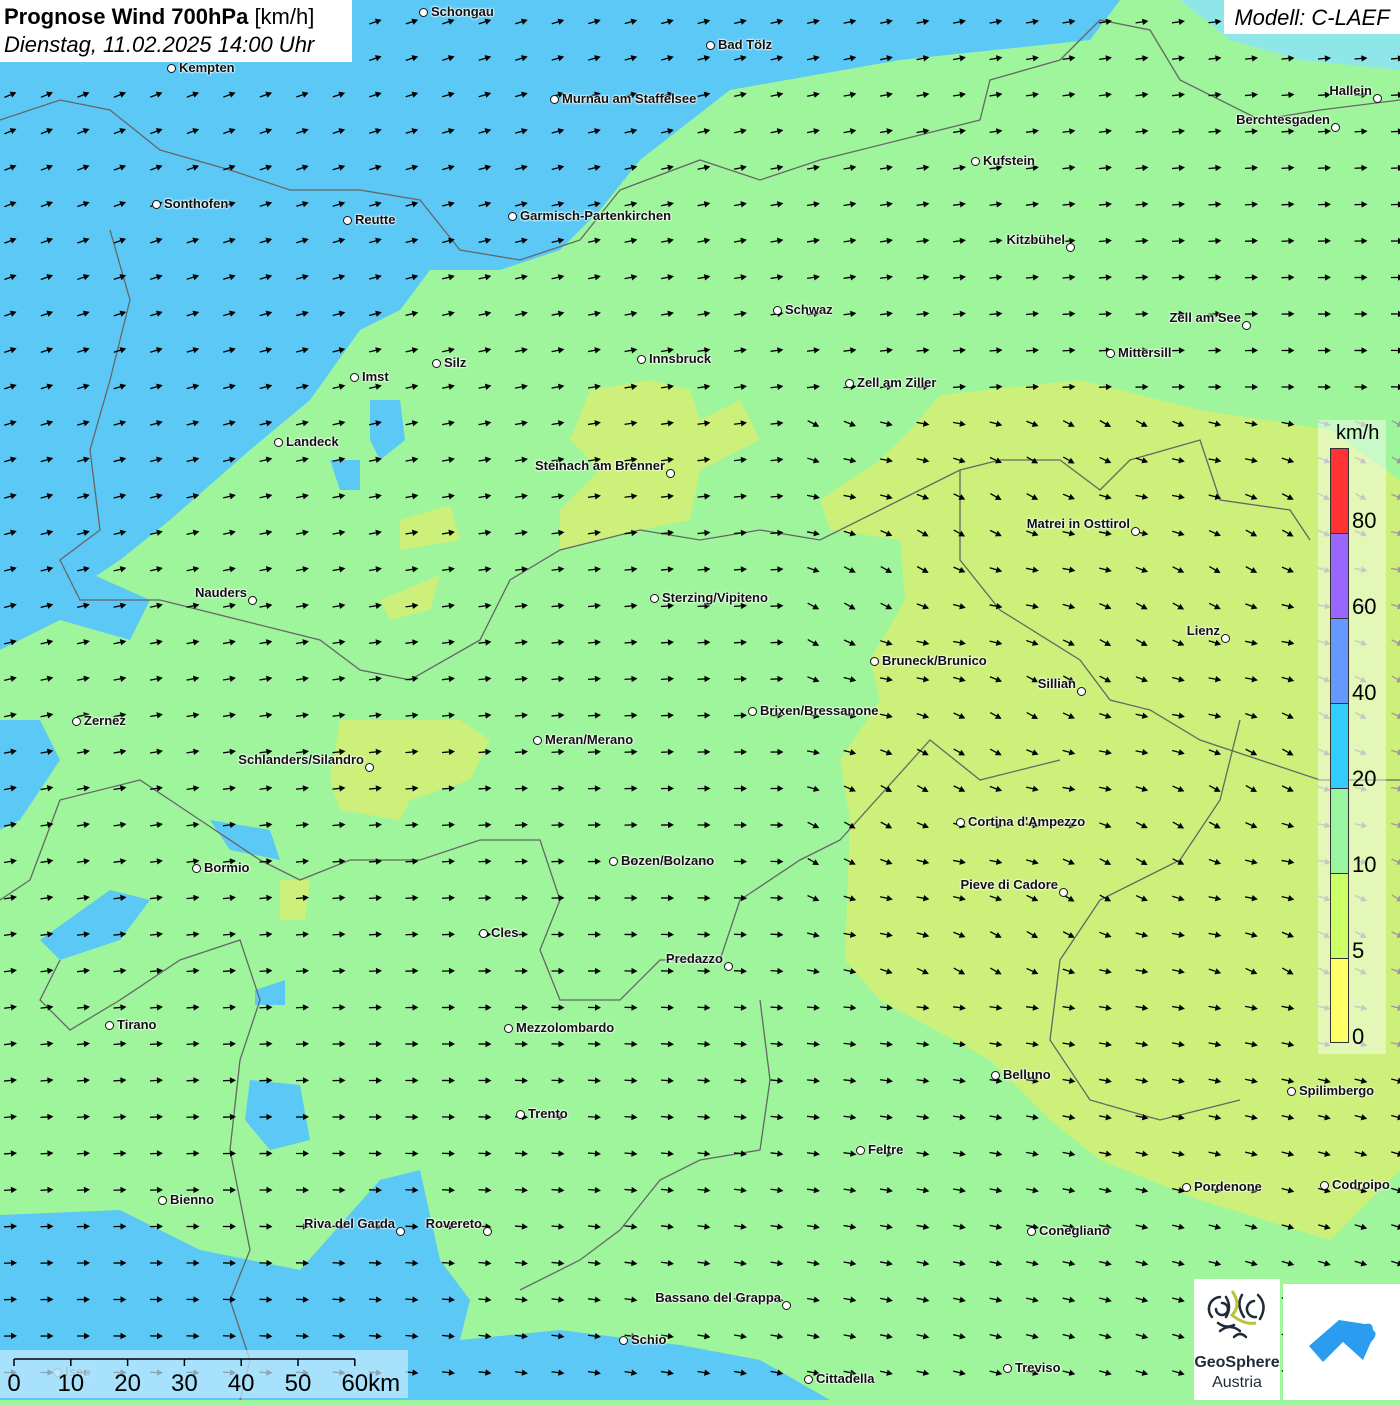  I want to click on weather-app-logo, so click(1341, 1342).